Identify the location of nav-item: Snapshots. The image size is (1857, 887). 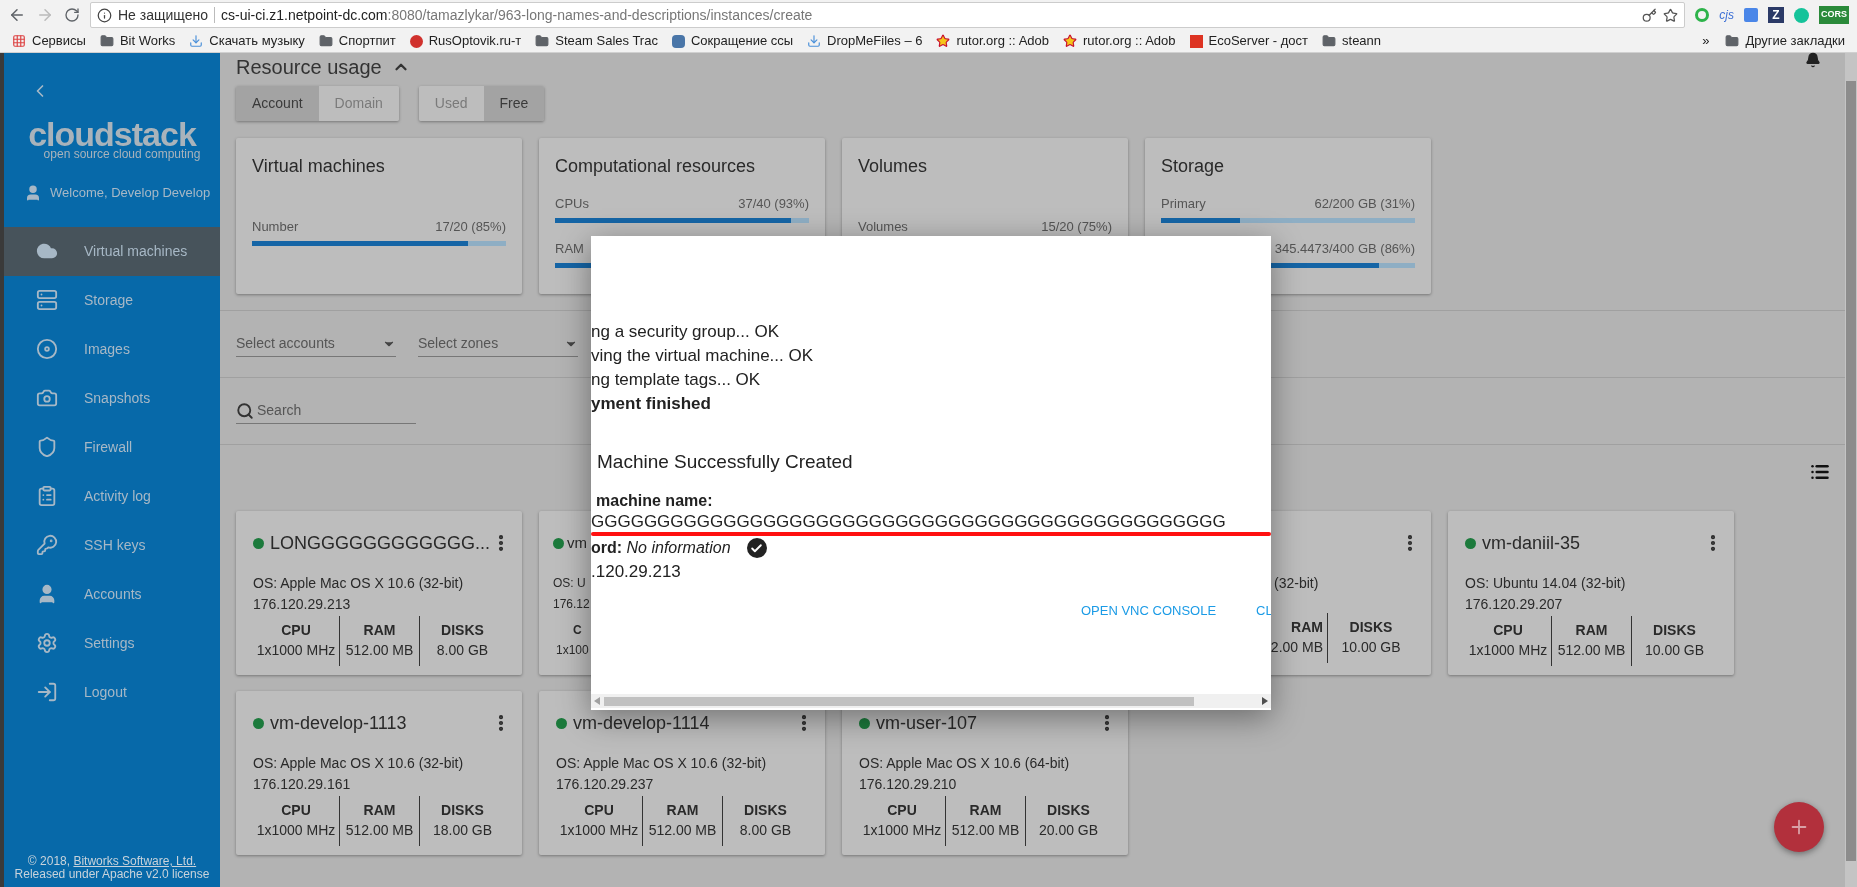
(112, 398).